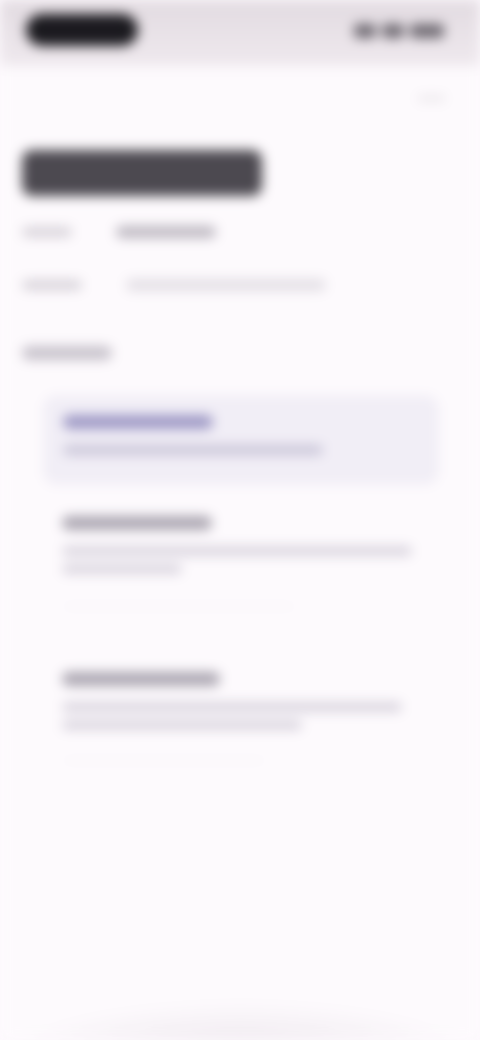 The width and height of the screenshot is (480, 1040). What do you see at coordinates (393, 31) in the screenshot?
I see `signal-icon` at bounding box center [393, 31].